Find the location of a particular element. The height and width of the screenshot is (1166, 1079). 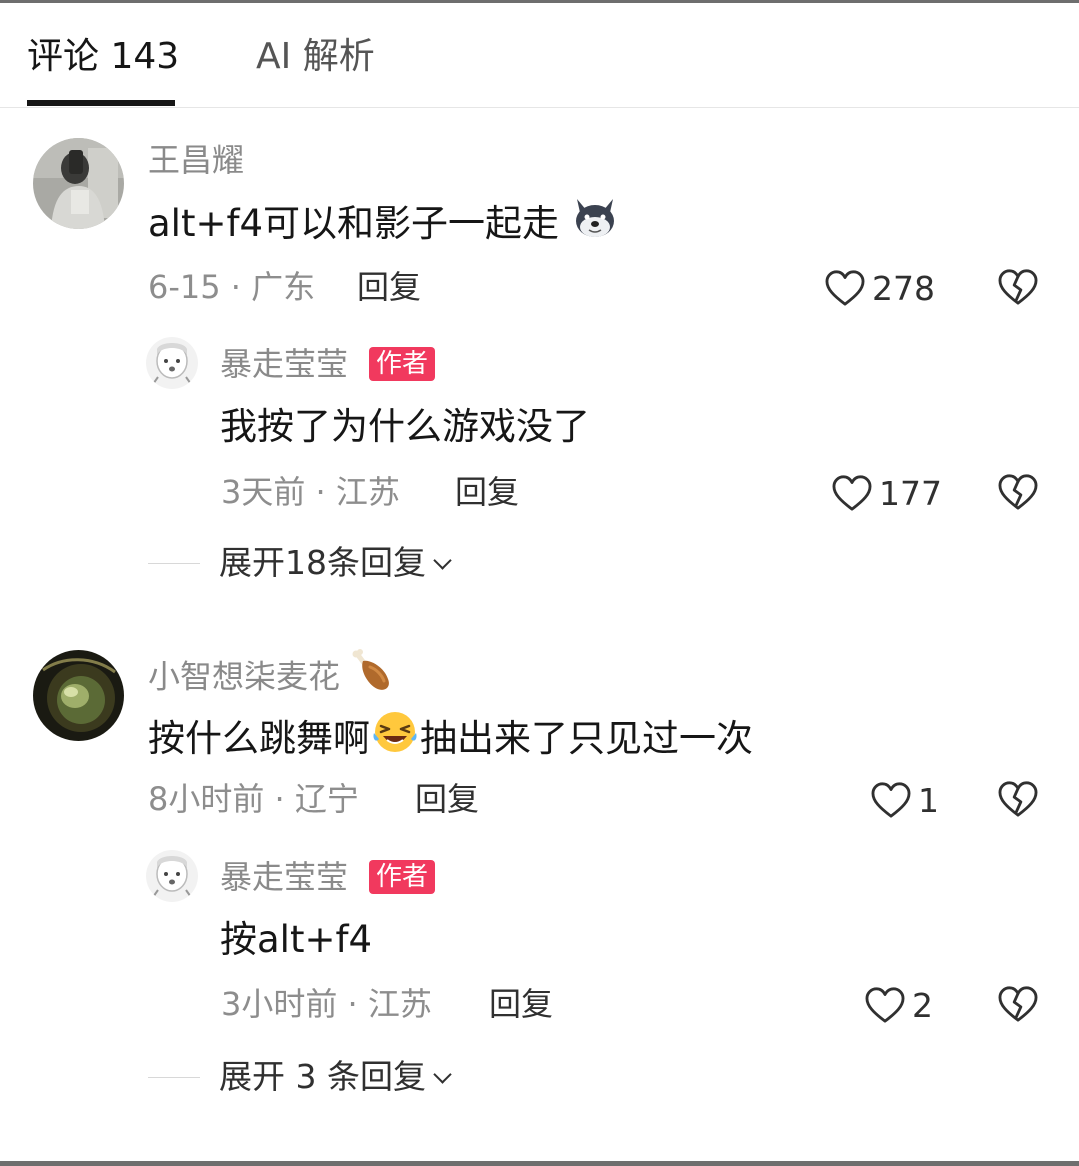

tab-bar: 评论 143 AI 解析 is located at coordinates (539, 55).